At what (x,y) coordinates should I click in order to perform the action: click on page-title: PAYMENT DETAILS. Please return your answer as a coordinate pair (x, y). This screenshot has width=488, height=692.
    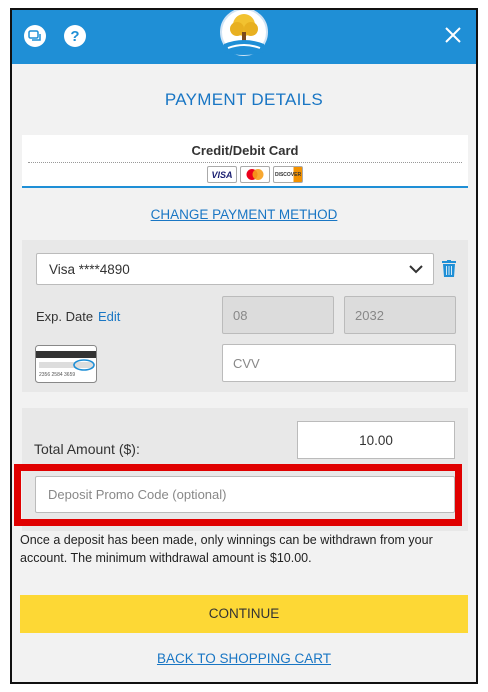
    Looking at the image, I should click on (244, 99).